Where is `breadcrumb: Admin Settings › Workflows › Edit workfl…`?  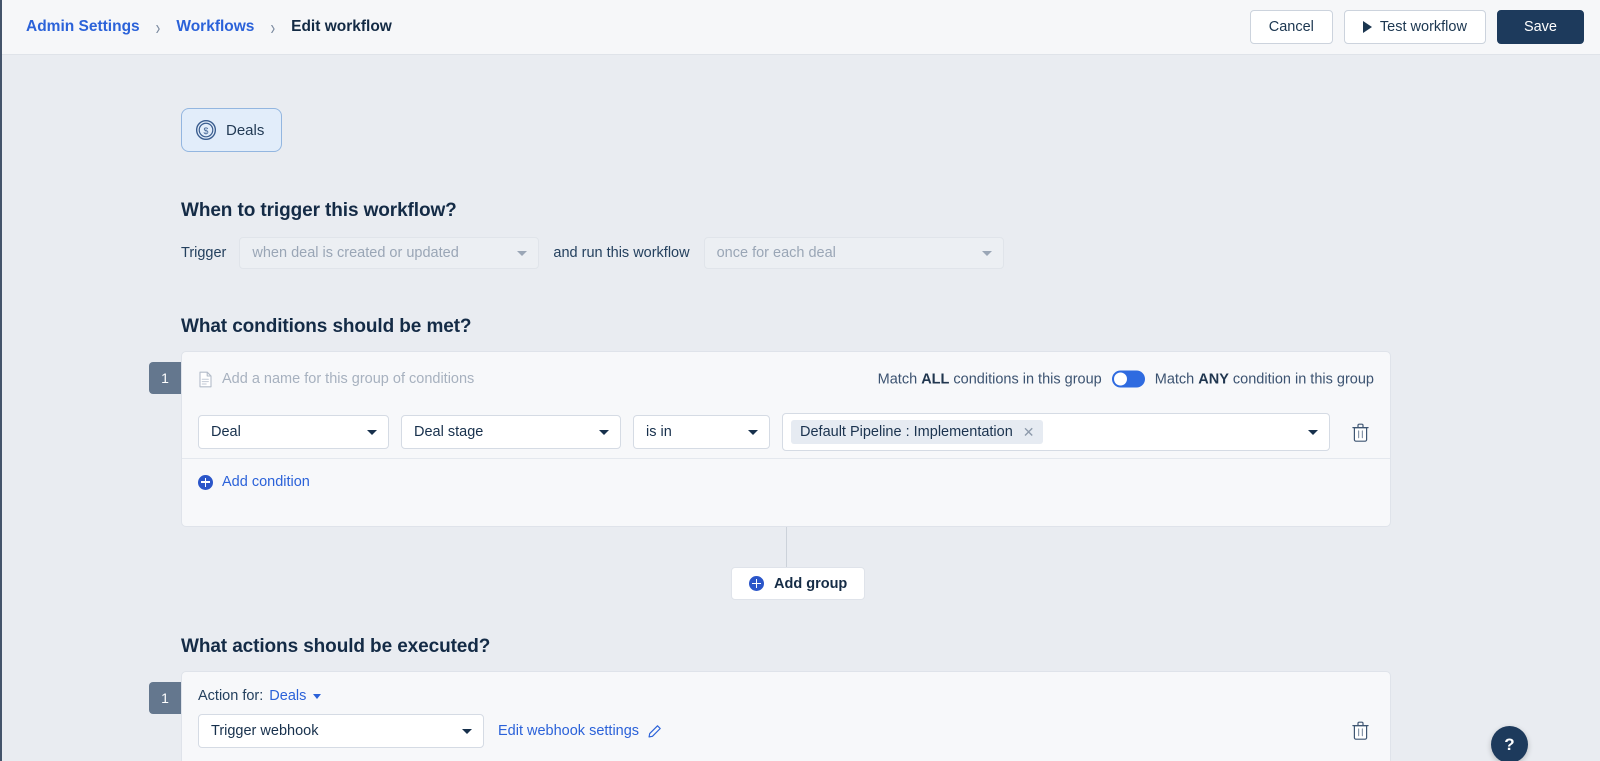 breadcrumb: Admin Settings › Workflows › Edit workfl… is located at coordinates (638, 27).